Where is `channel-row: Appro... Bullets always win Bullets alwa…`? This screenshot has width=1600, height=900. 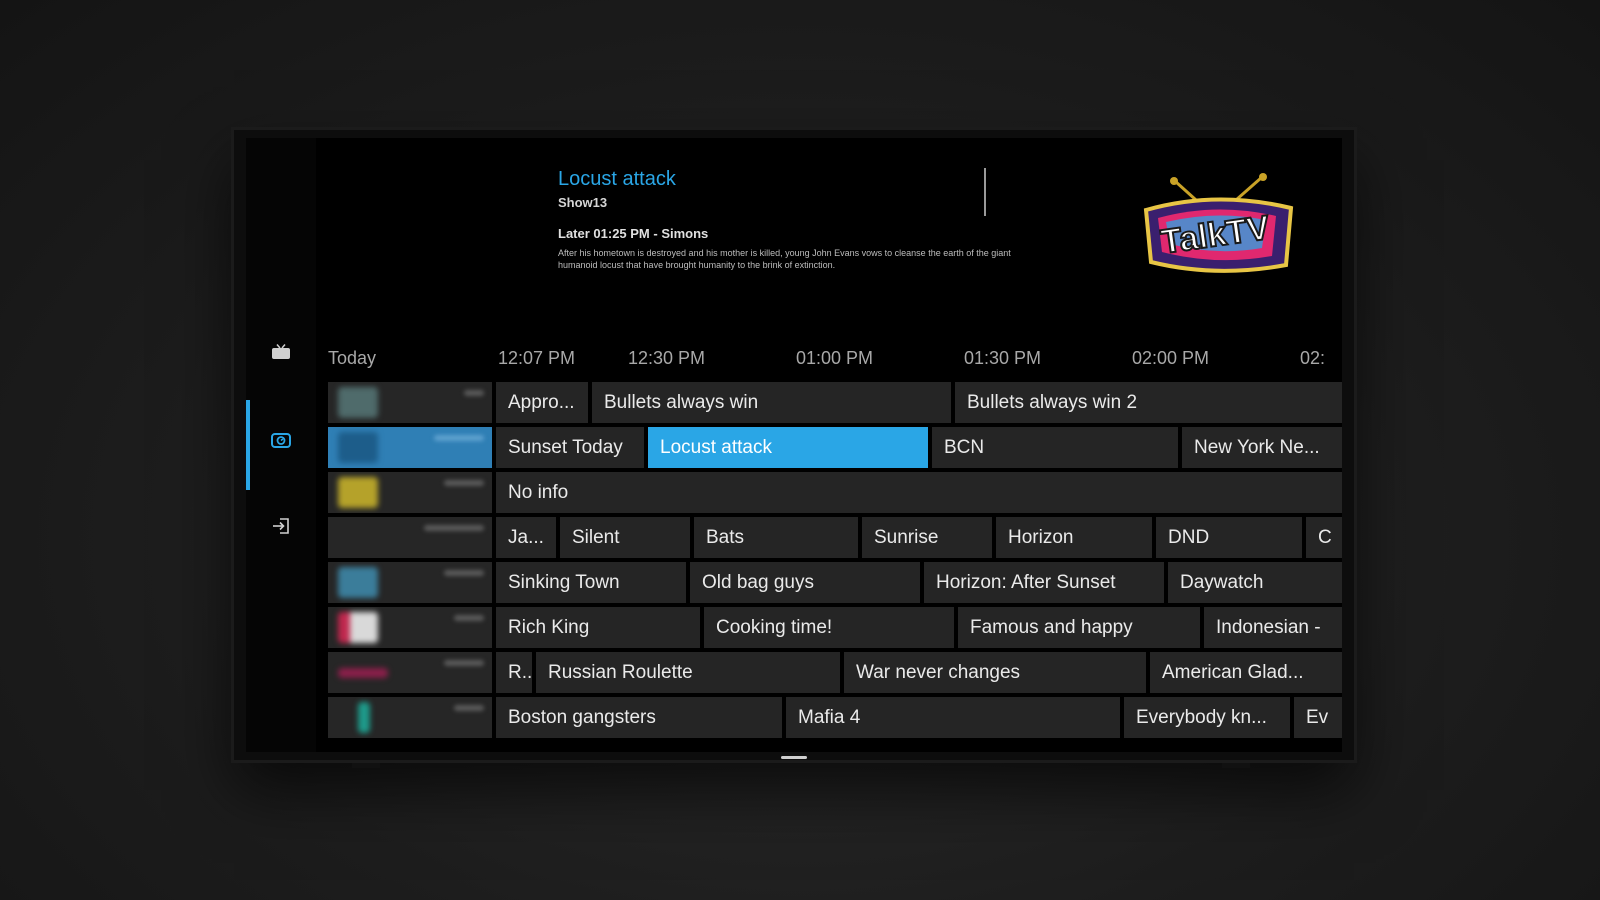
channel-row: Appro... Bullets always win Bullets alwa… is located at coordinates (835, 402).